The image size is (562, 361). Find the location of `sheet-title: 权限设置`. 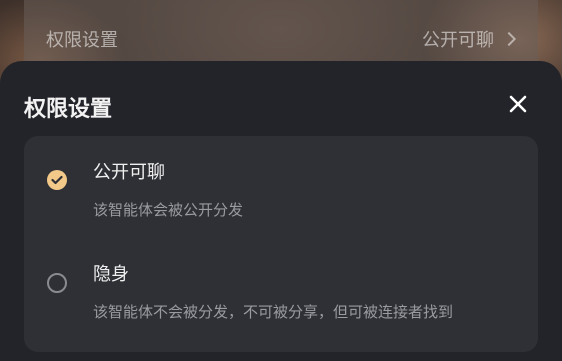

sheet-title: 权限设置 is located at coordinates (68, 109).